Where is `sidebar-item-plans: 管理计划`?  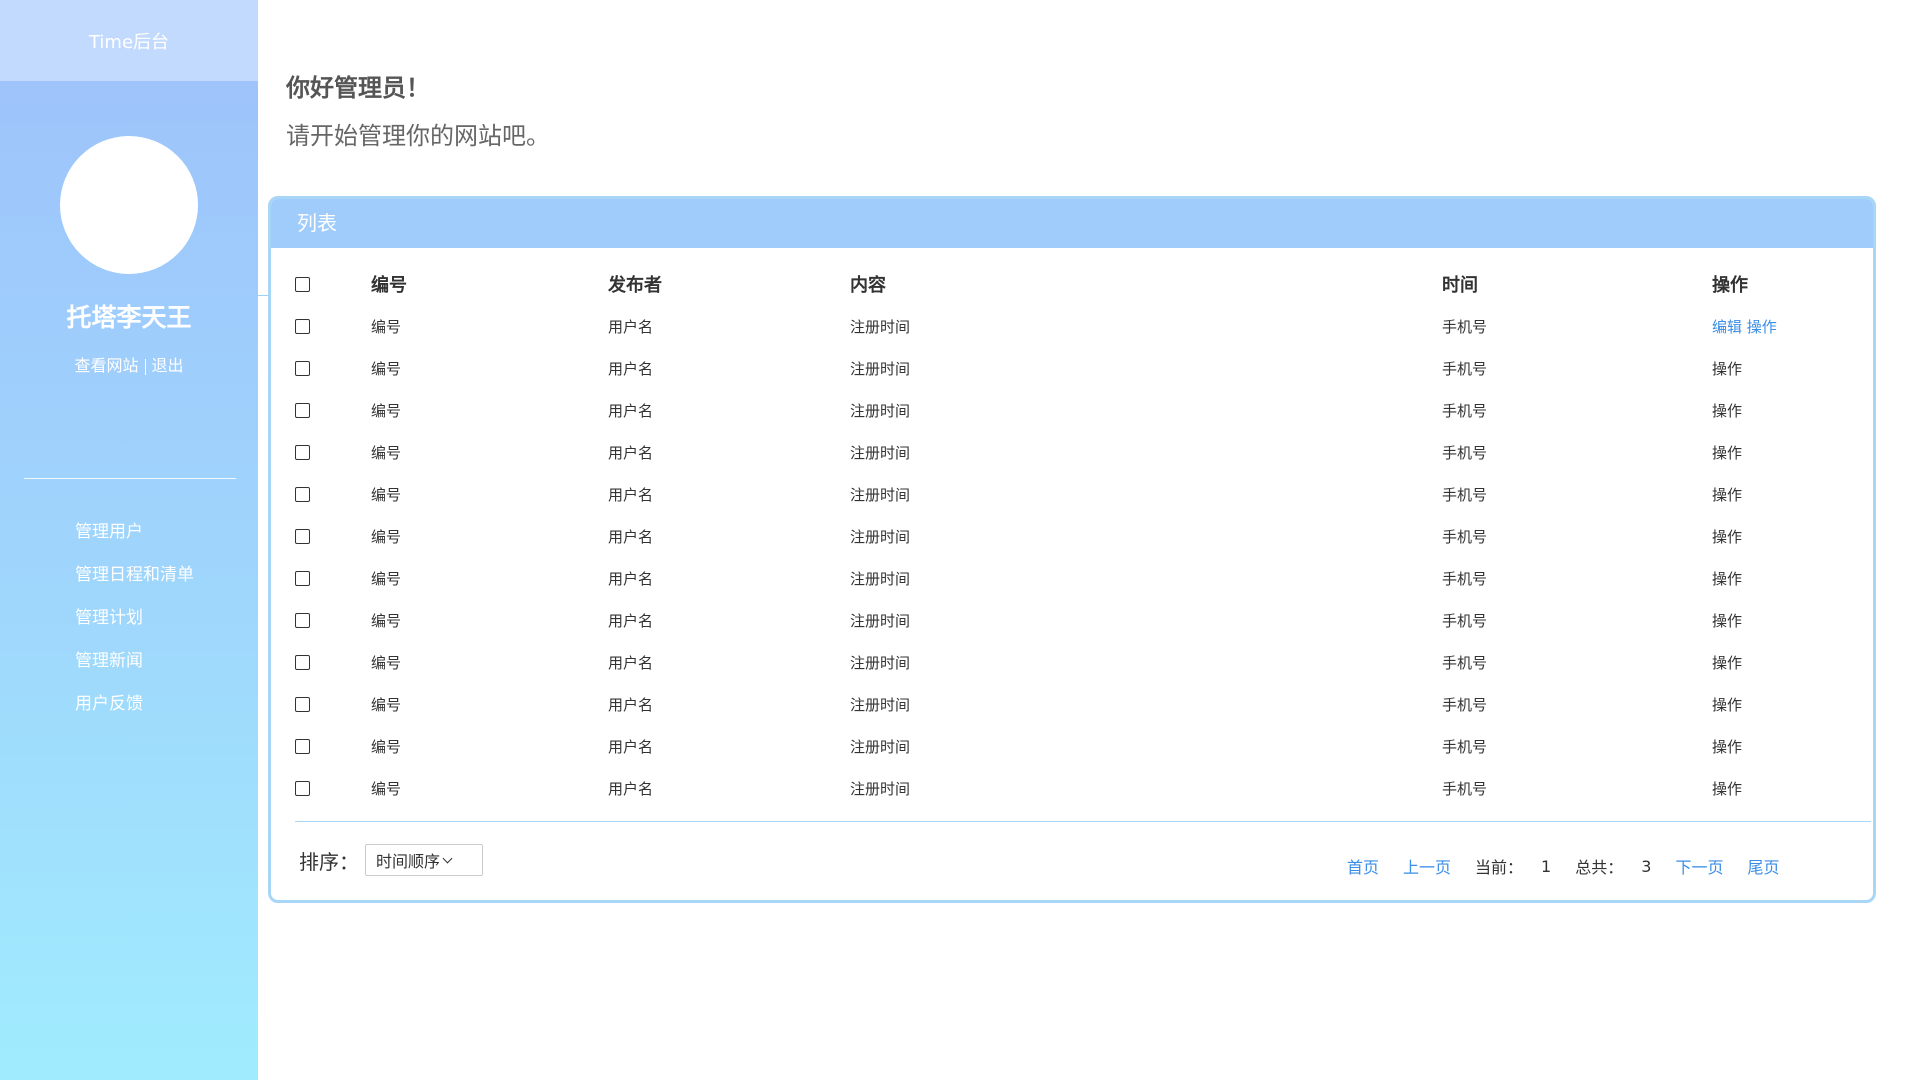
sidebar-item-plans: 管理计划 is located at coordinates (134, 624).